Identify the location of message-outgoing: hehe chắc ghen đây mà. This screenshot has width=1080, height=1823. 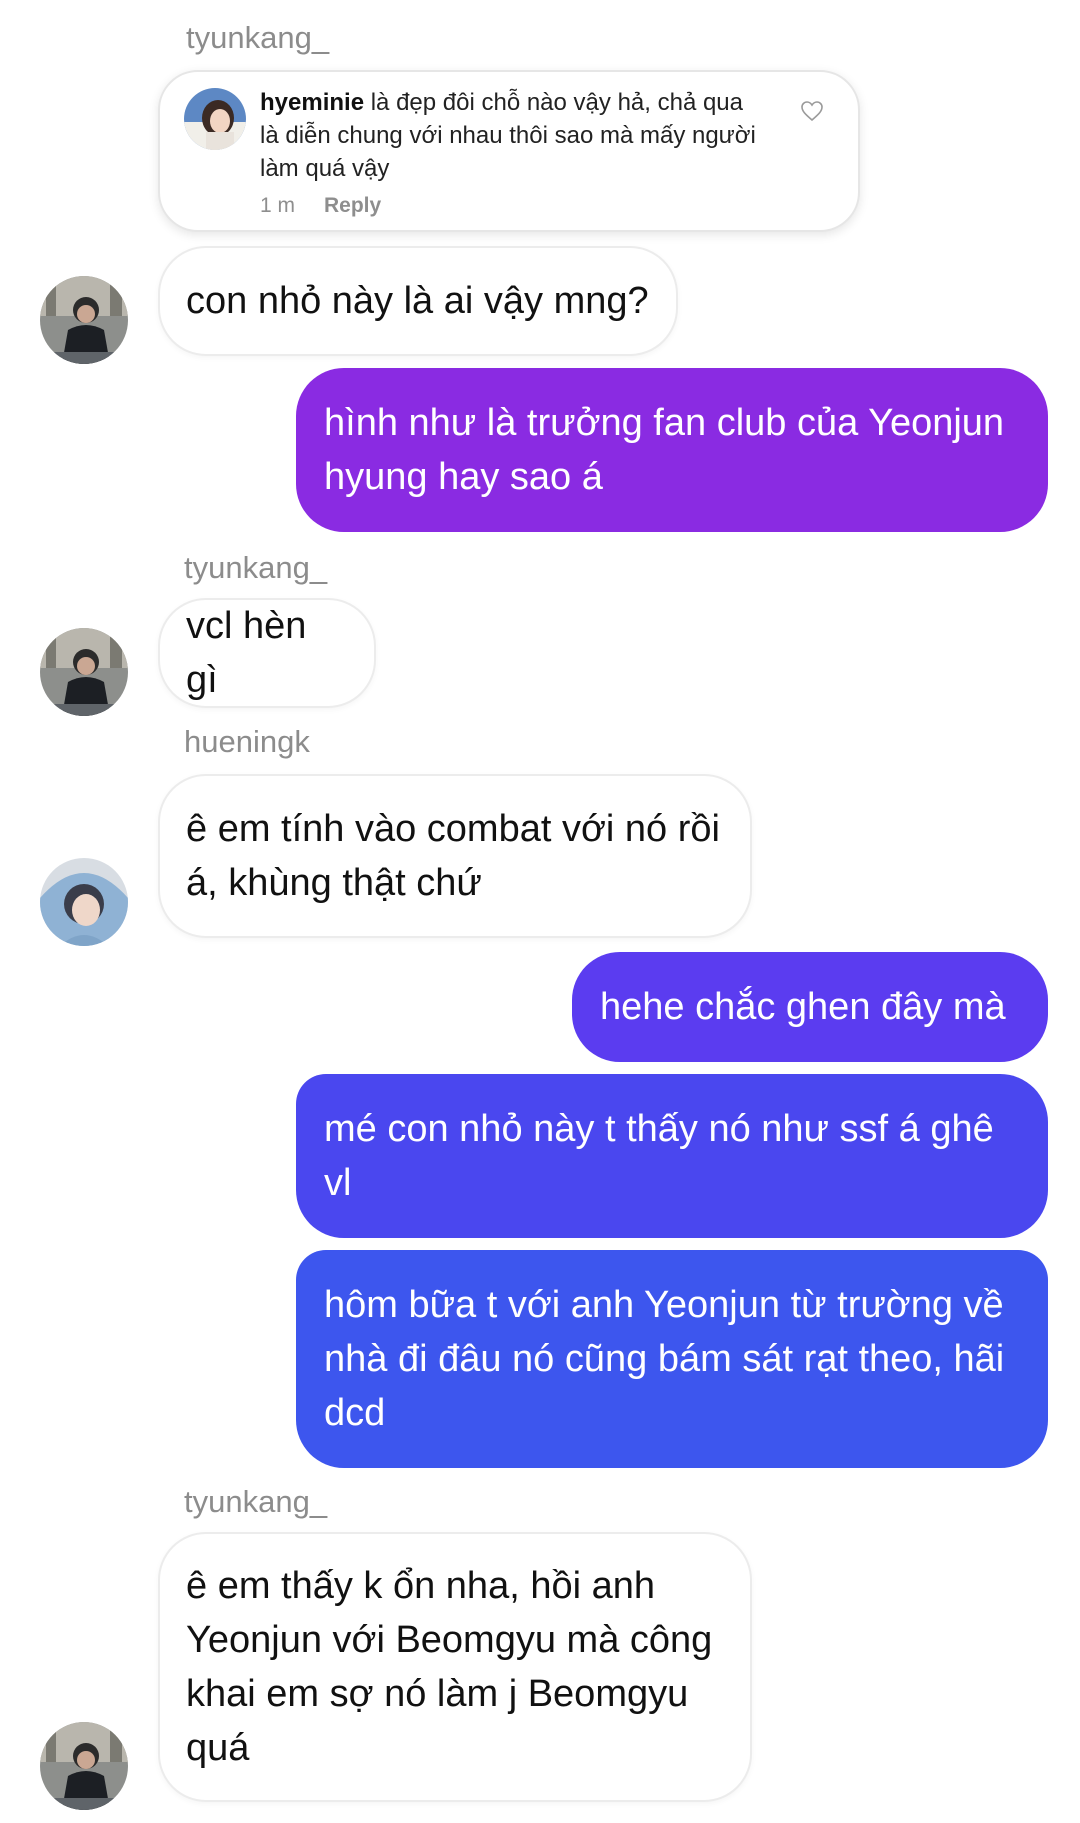
(810, 1007).